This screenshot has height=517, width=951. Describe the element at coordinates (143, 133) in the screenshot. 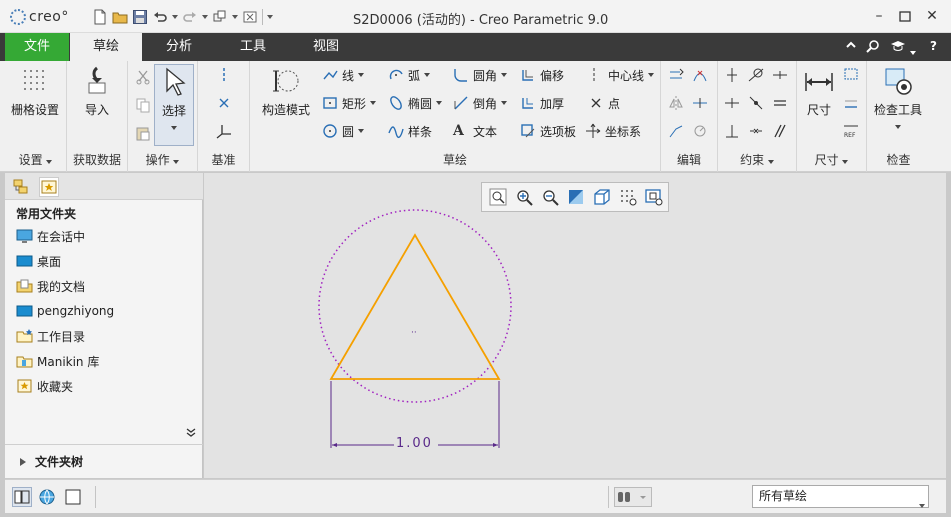

I see `paste-icon` at that location.